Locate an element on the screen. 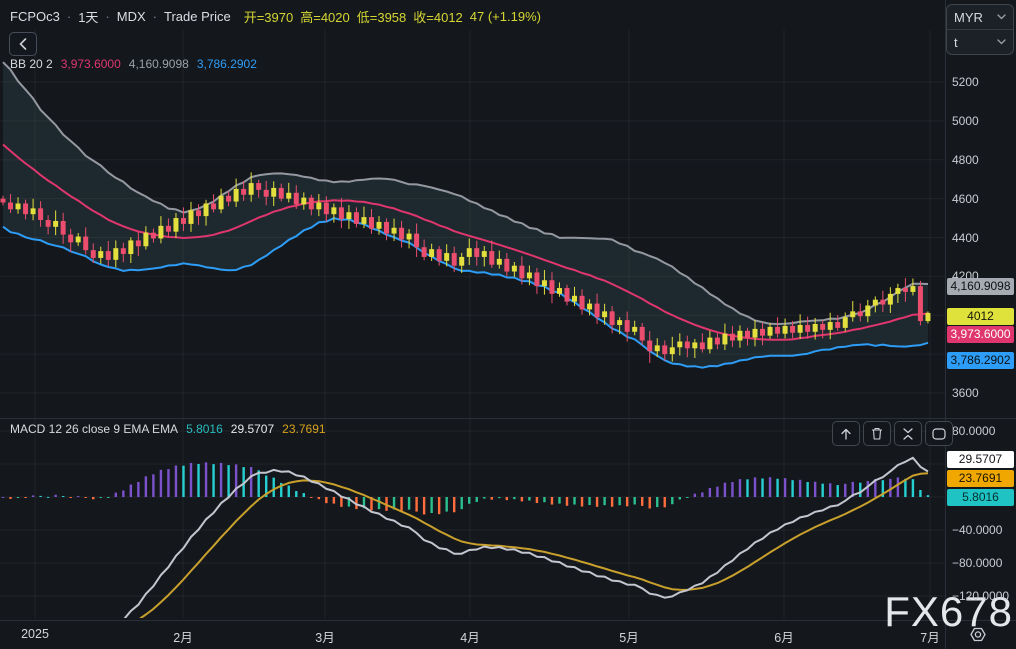 This screenshot has width=1016, height=649. time-axis: 2025 2月 3月 4月 5月 6月 7月 is located at coordinates (508, 634).